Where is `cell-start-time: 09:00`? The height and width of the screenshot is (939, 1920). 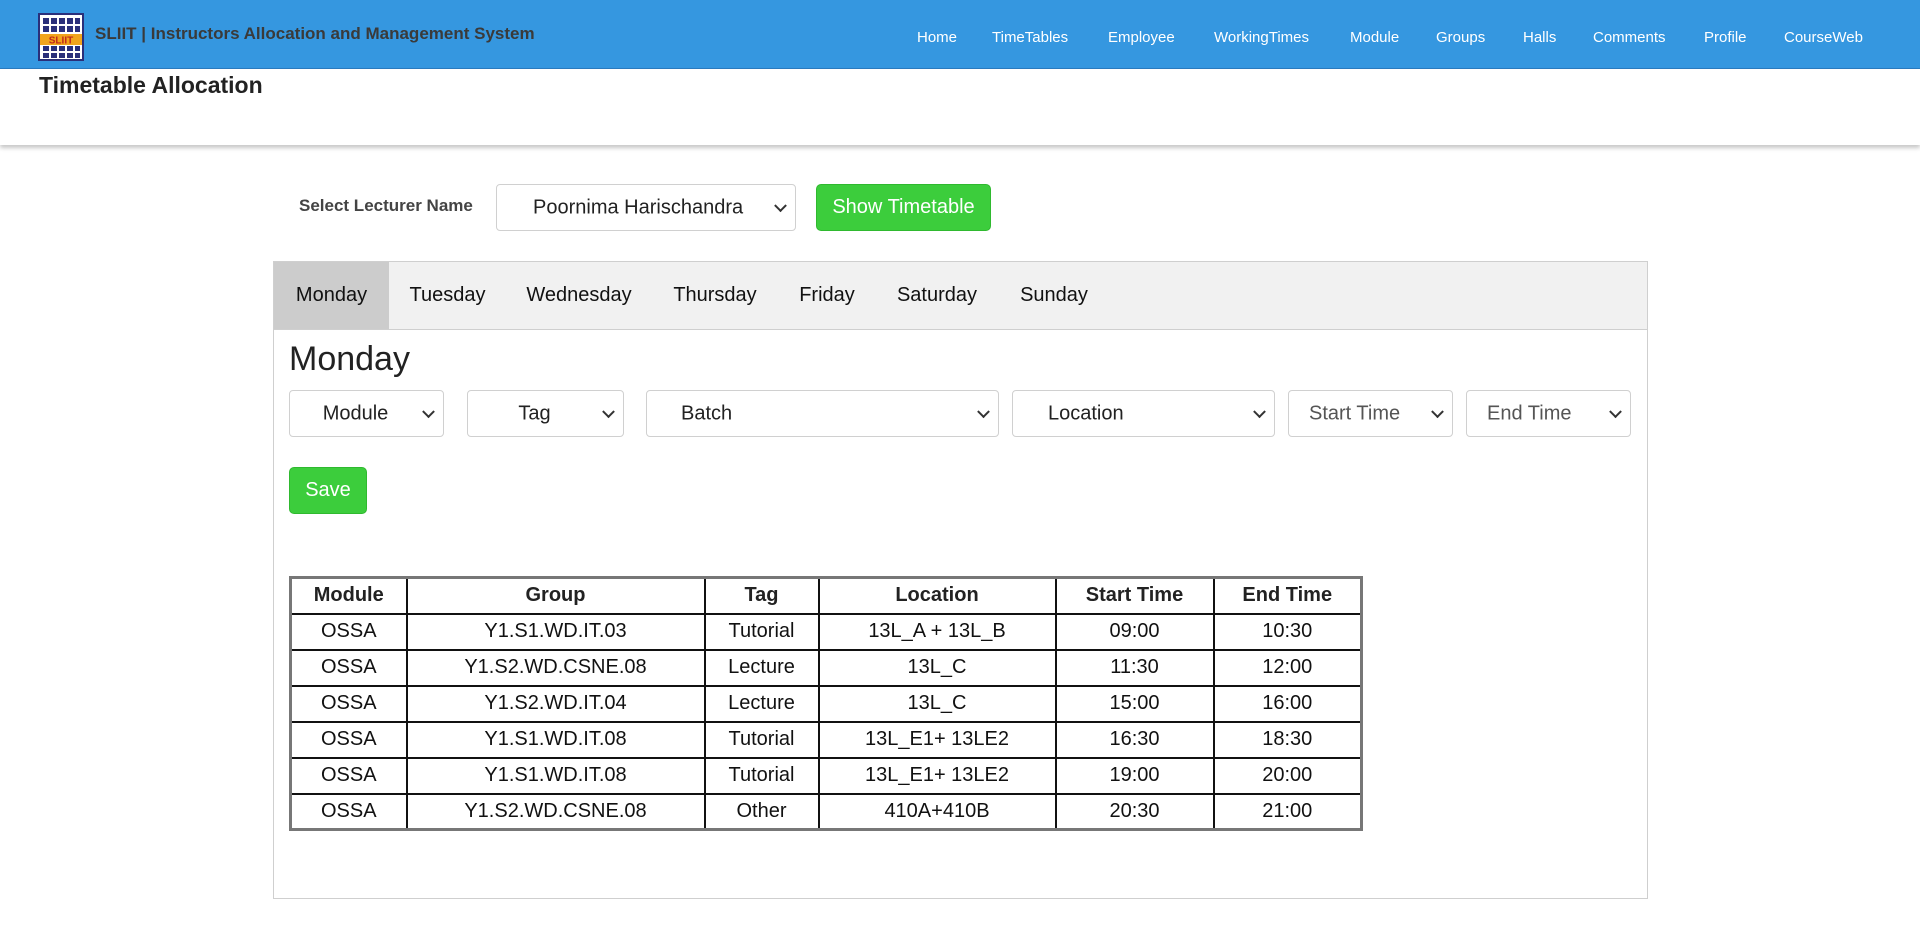
cell-start-time: 09:00 is located at coordinates (1134, 631).